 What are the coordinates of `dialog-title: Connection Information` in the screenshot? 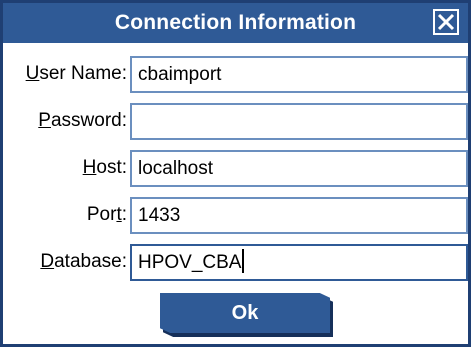 It's located at (235, 22).